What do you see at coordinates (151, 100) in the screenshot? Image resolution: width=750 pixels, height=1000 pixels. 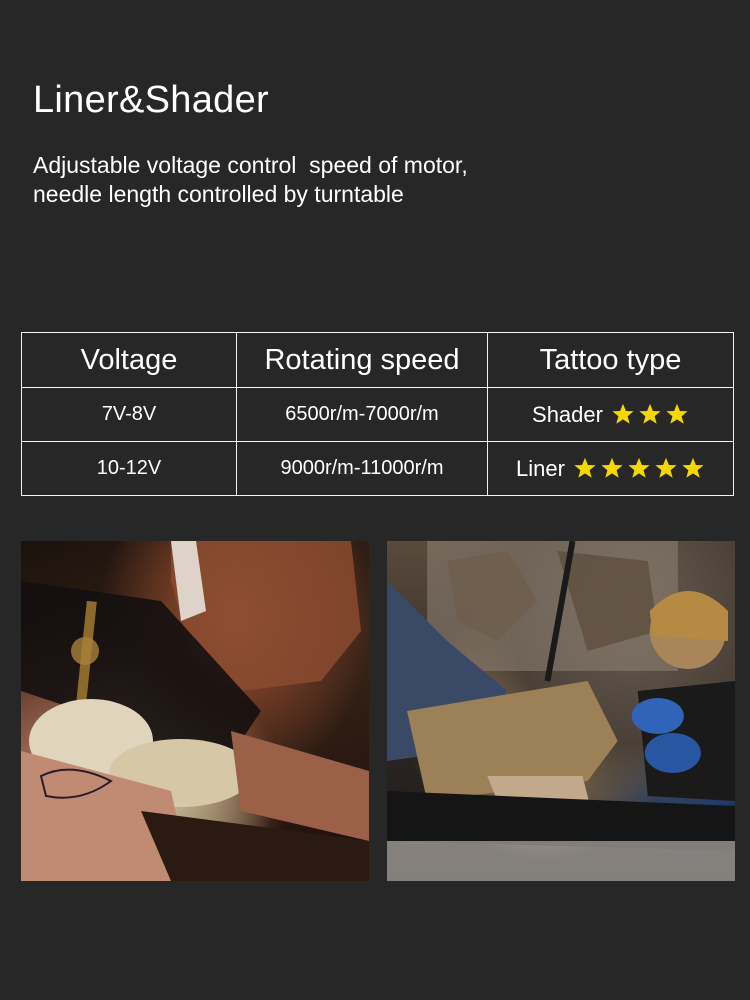 I see `page-title: Liner&Shader` at bounding box center [151, 100].